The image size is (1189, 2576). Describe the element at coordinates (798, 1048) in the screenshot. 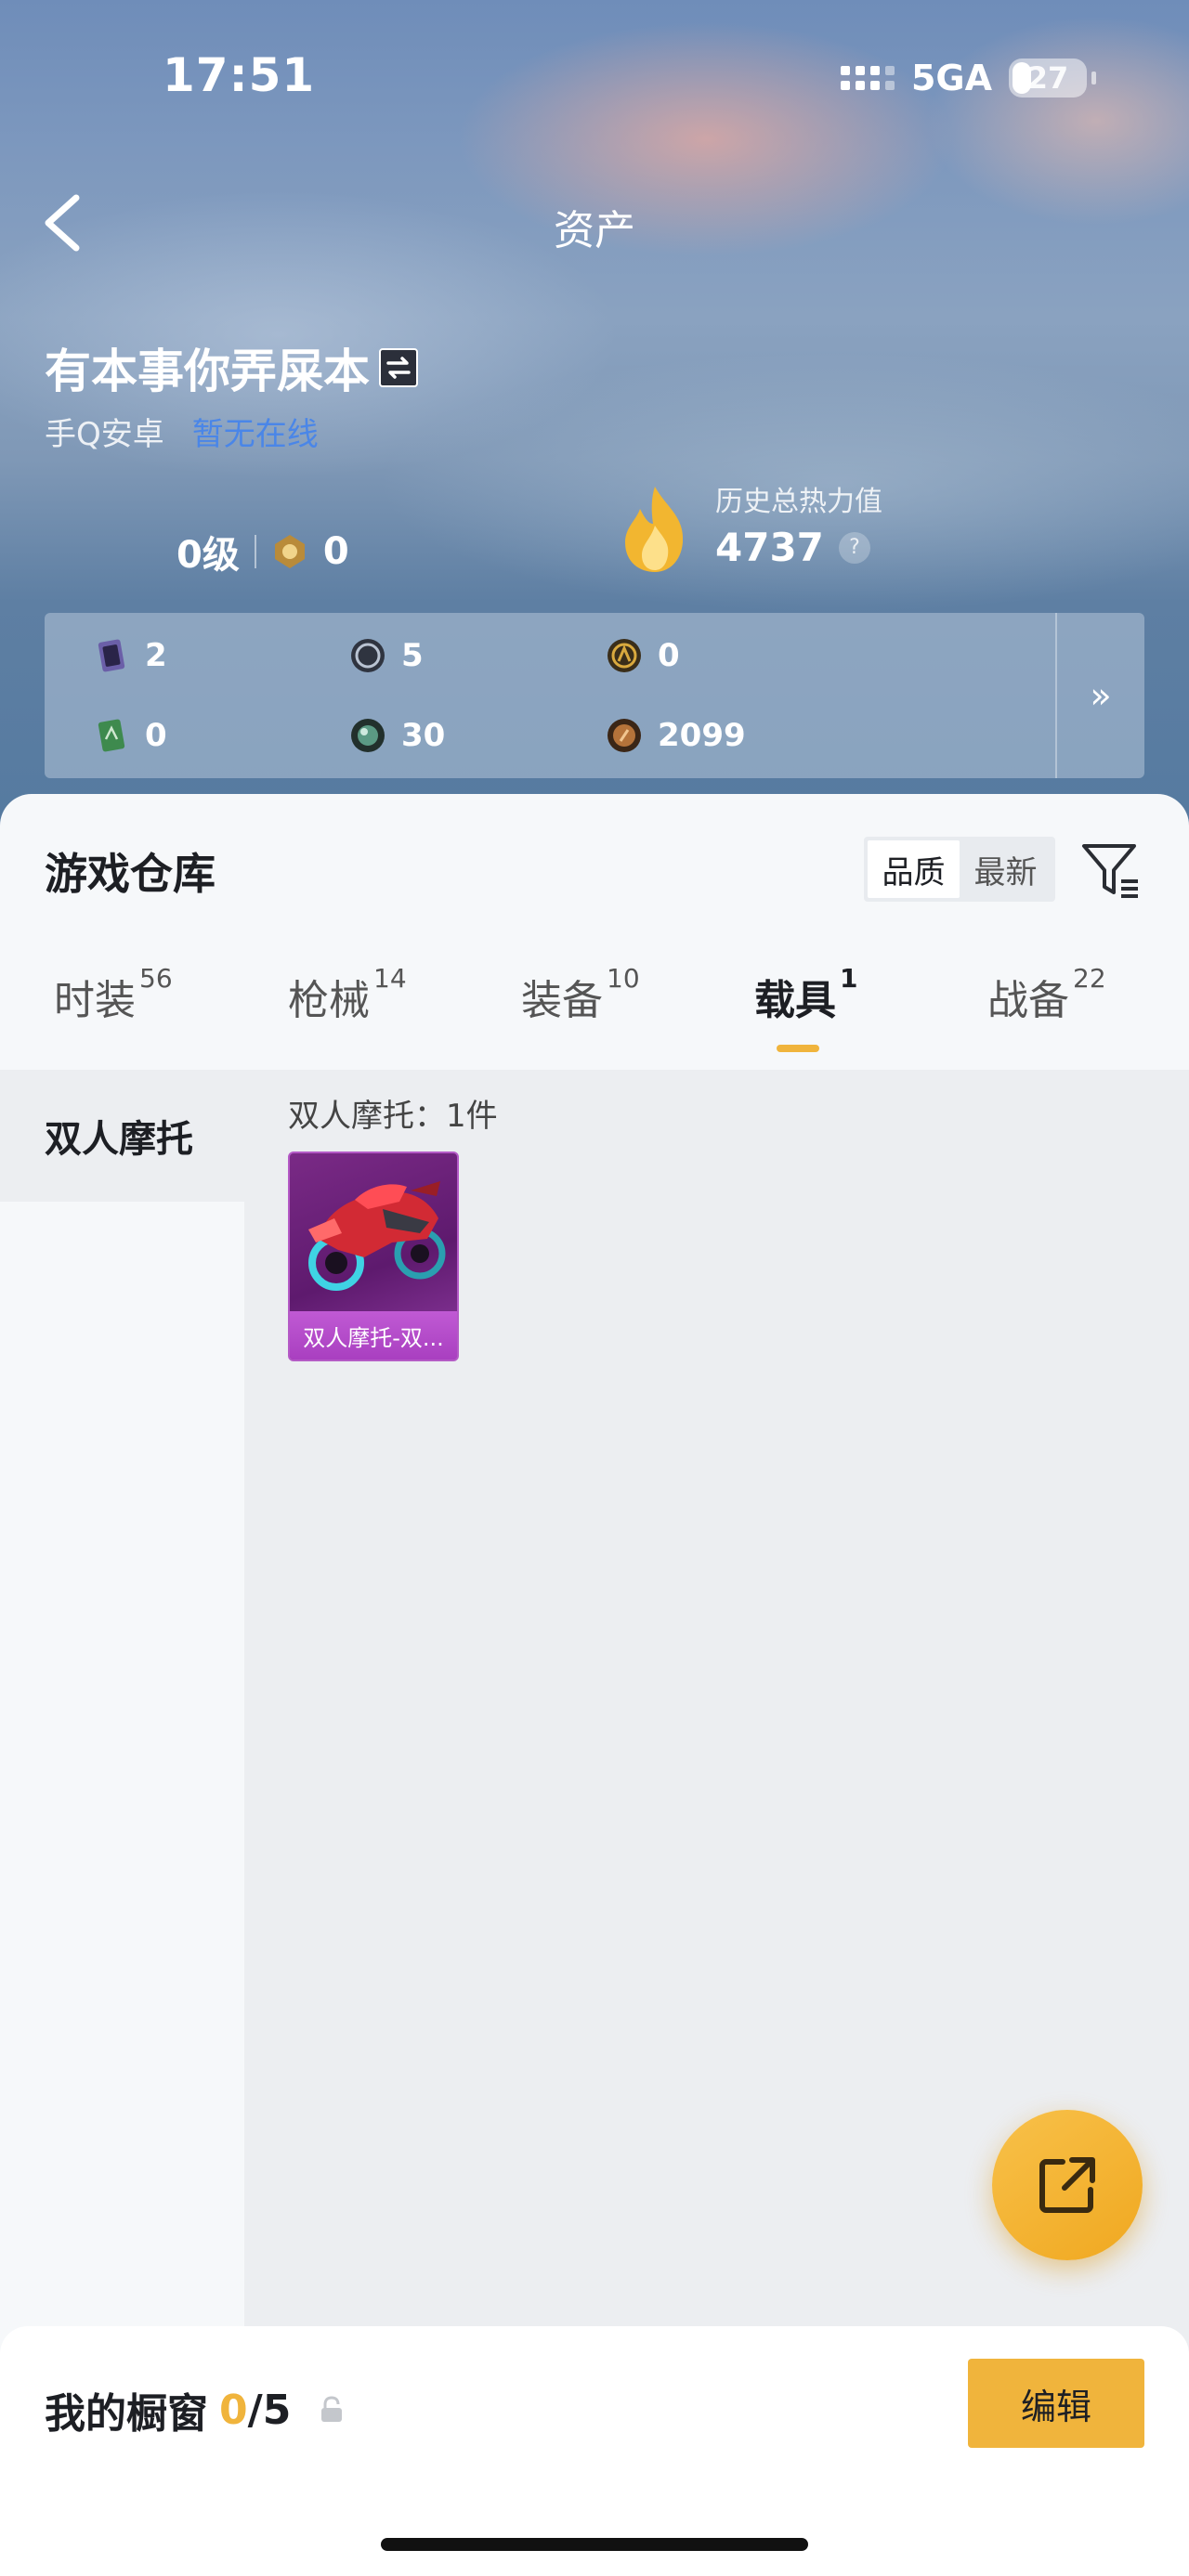

I see `active-tab-indicator` at that location.